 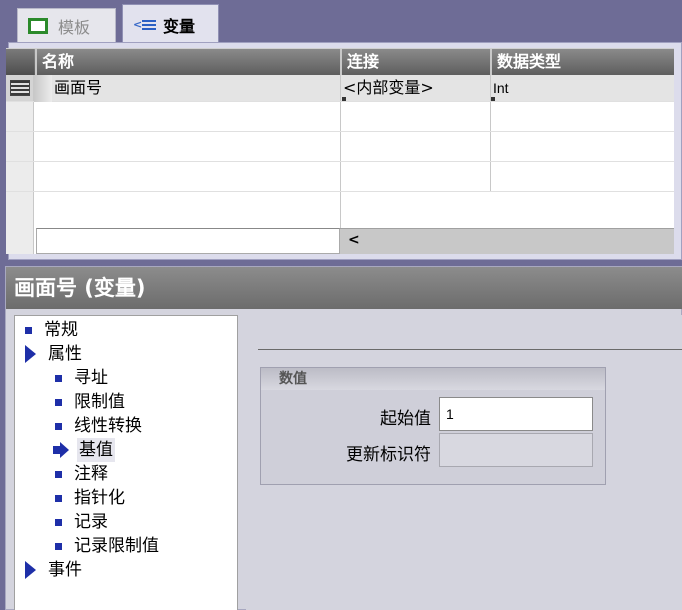 I want to click on tree-item-addressing: 寻址, so click(x=81, y=378).